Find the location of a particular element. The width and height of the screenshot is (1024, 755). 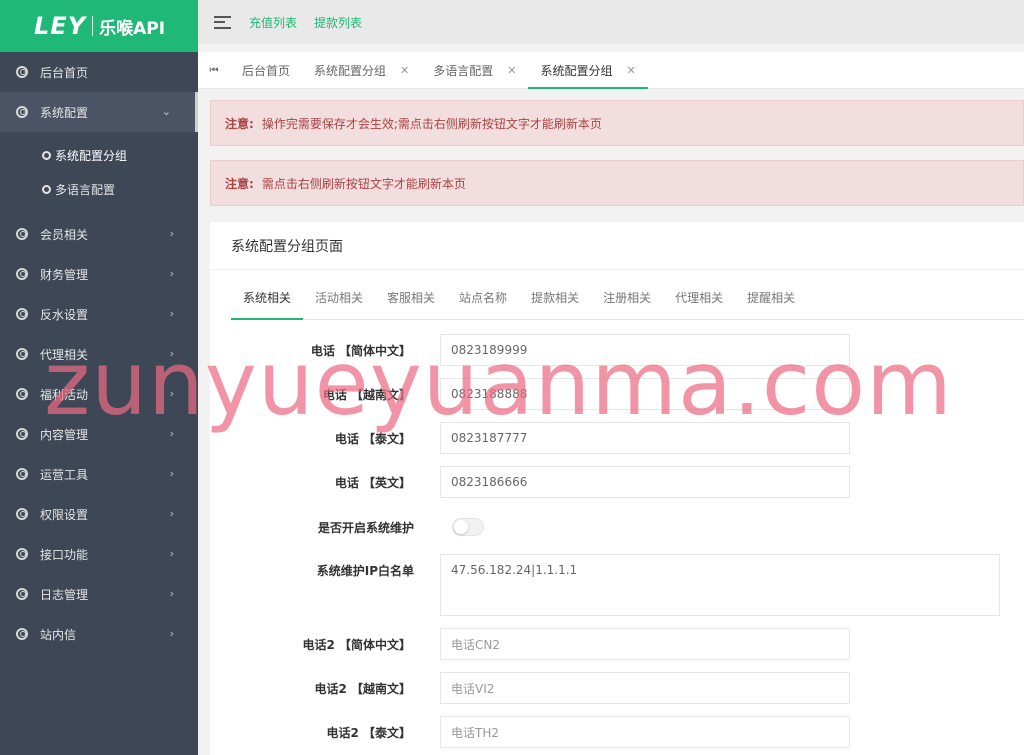

tab-home: 后台首页 is located at coordinates (266, 70).